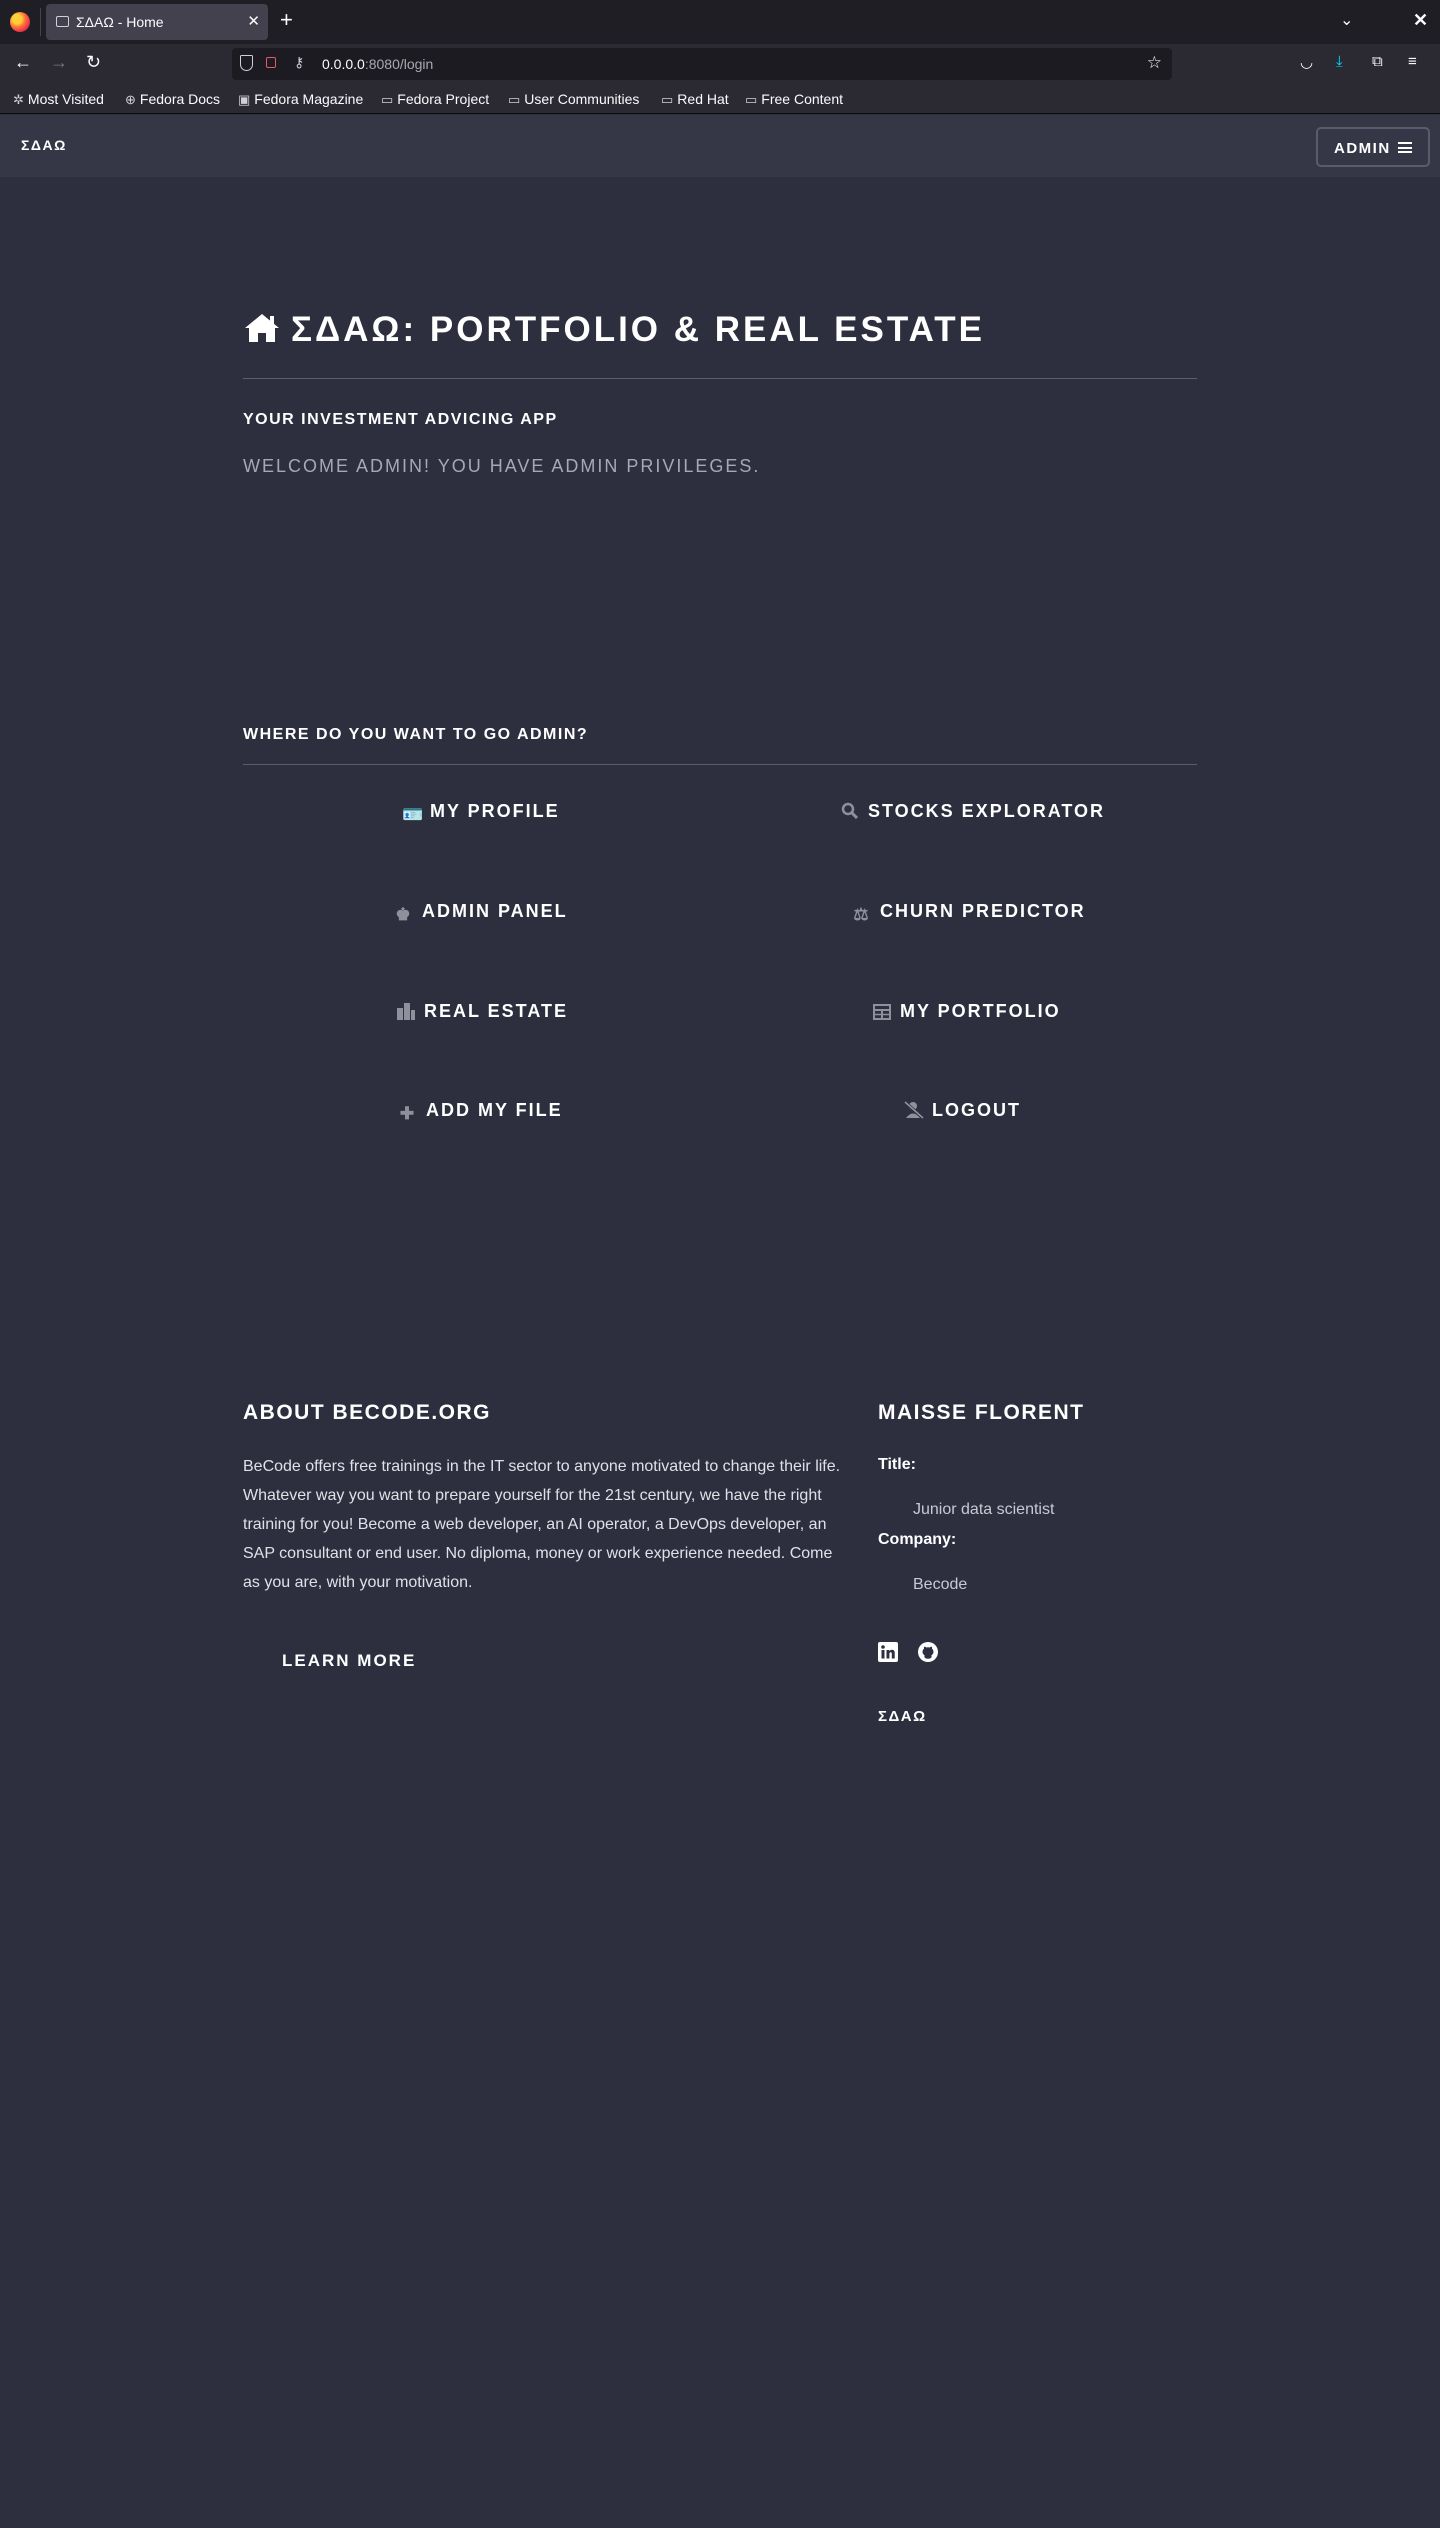 This screenshot has height=2528, width=1440. Describe the element at coordinates (897, 1464) in the screenshot. I see `title-label: Title:` at that location.